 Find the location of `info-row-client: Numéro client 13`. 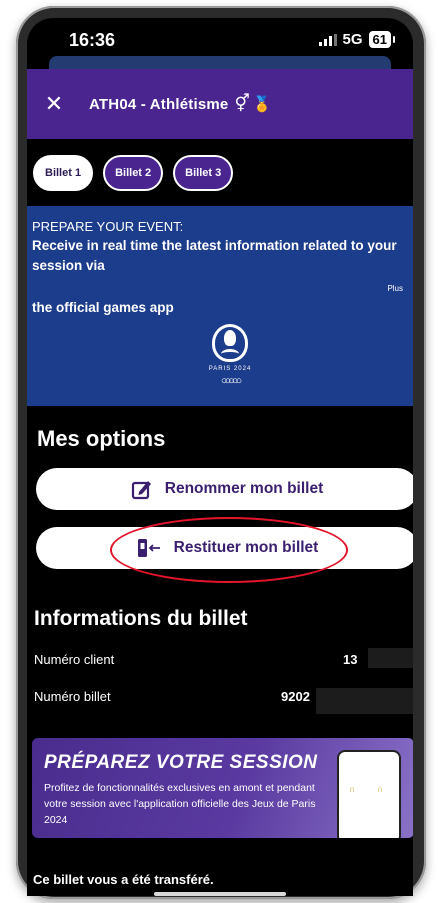

info-row-client: Numéro client 13 is located at coordinates (223, 660).